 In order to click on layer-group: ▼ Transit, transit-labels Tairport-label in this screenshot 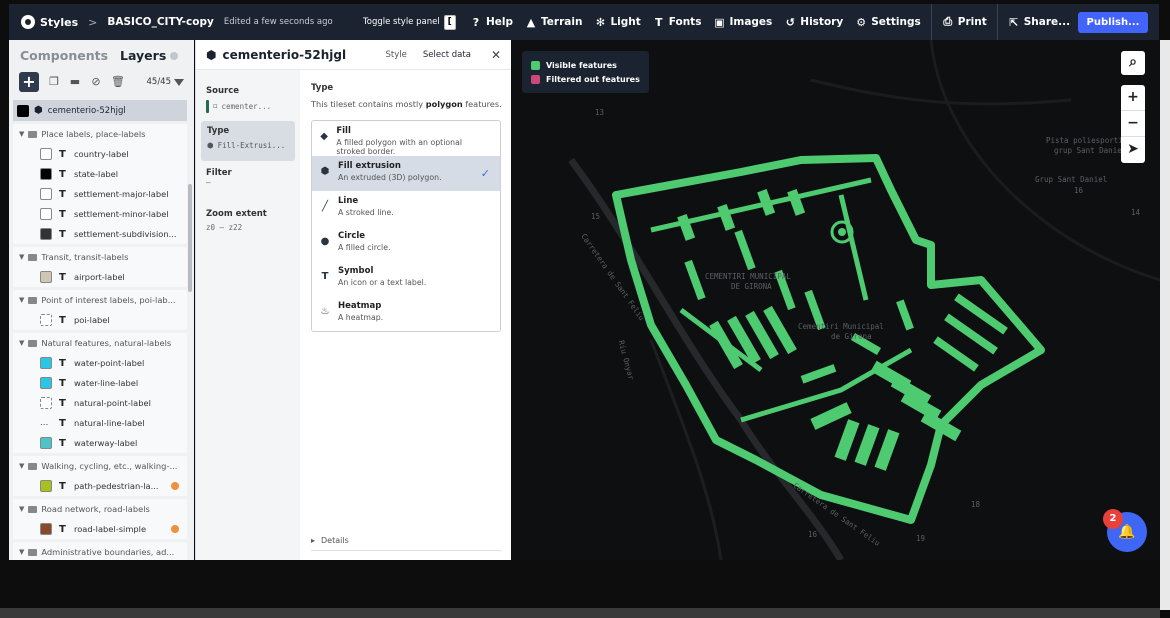, I will do `click(100, 267)`.